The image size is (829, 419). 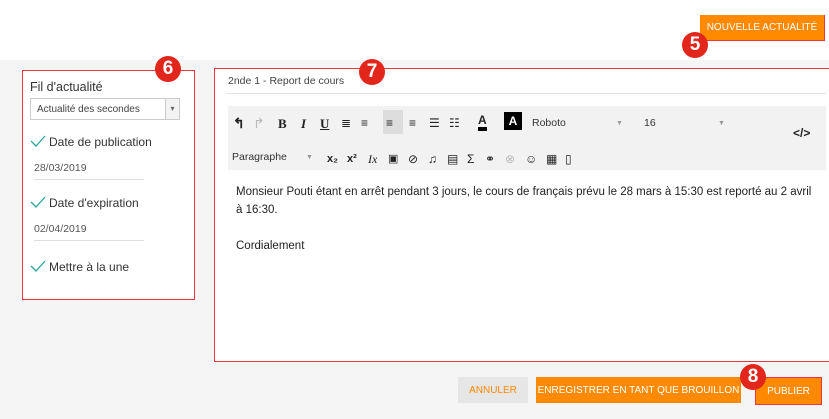 What do you see at coordinates (89, 232) in the screenshot?
I see `expiration-date-field: 02/04/2019` at bounding box center [89, 232].